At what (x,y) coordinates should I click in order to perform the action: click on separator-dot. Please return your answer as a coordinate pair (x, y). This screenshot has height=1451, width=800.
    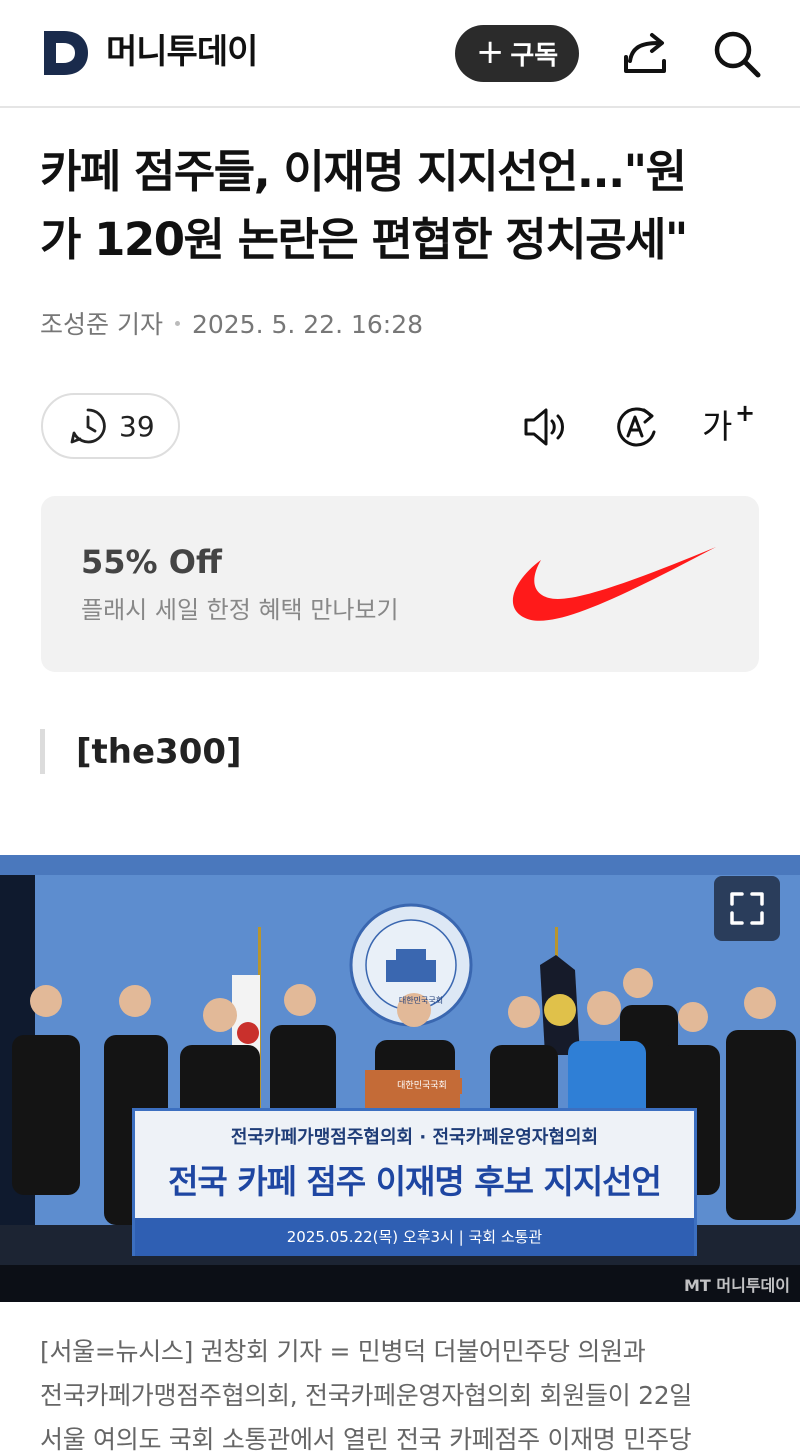
    Looking at the image, I should click on (177, 323).